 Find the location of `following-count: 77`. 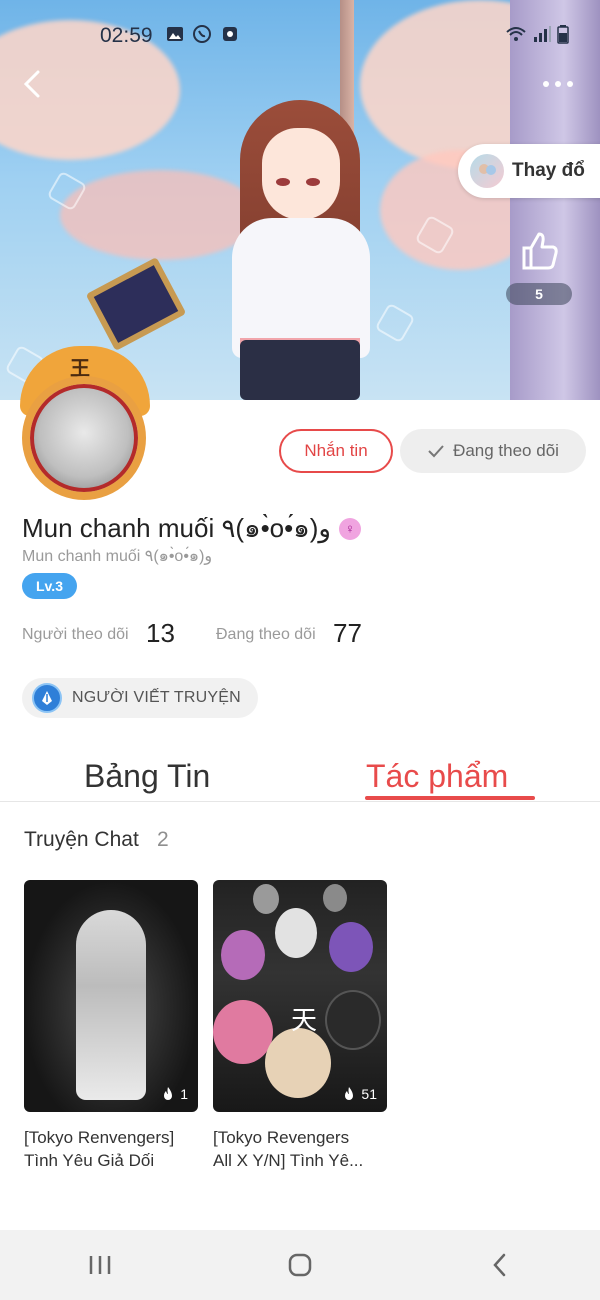

following-count: 77 is located at coordinates (347, 633).